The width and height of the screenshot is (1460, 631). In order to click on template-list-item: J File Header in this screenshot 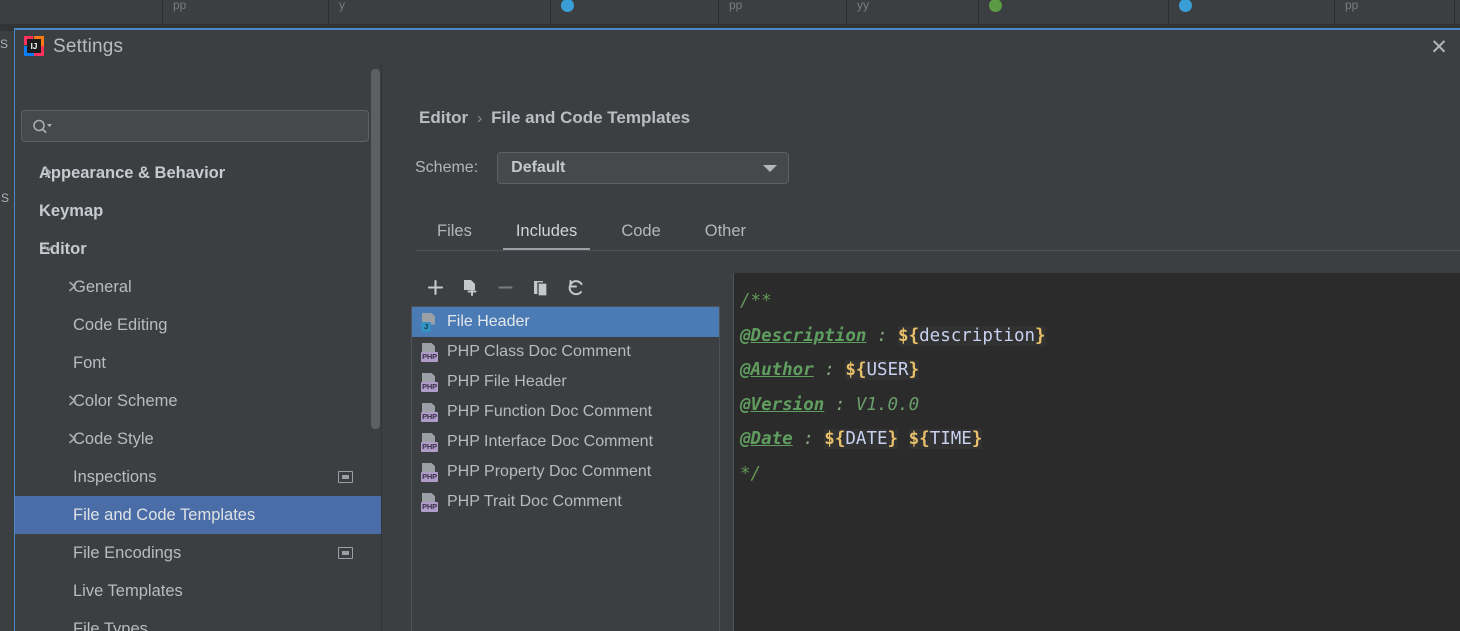, I will do `click(565, 322)`.